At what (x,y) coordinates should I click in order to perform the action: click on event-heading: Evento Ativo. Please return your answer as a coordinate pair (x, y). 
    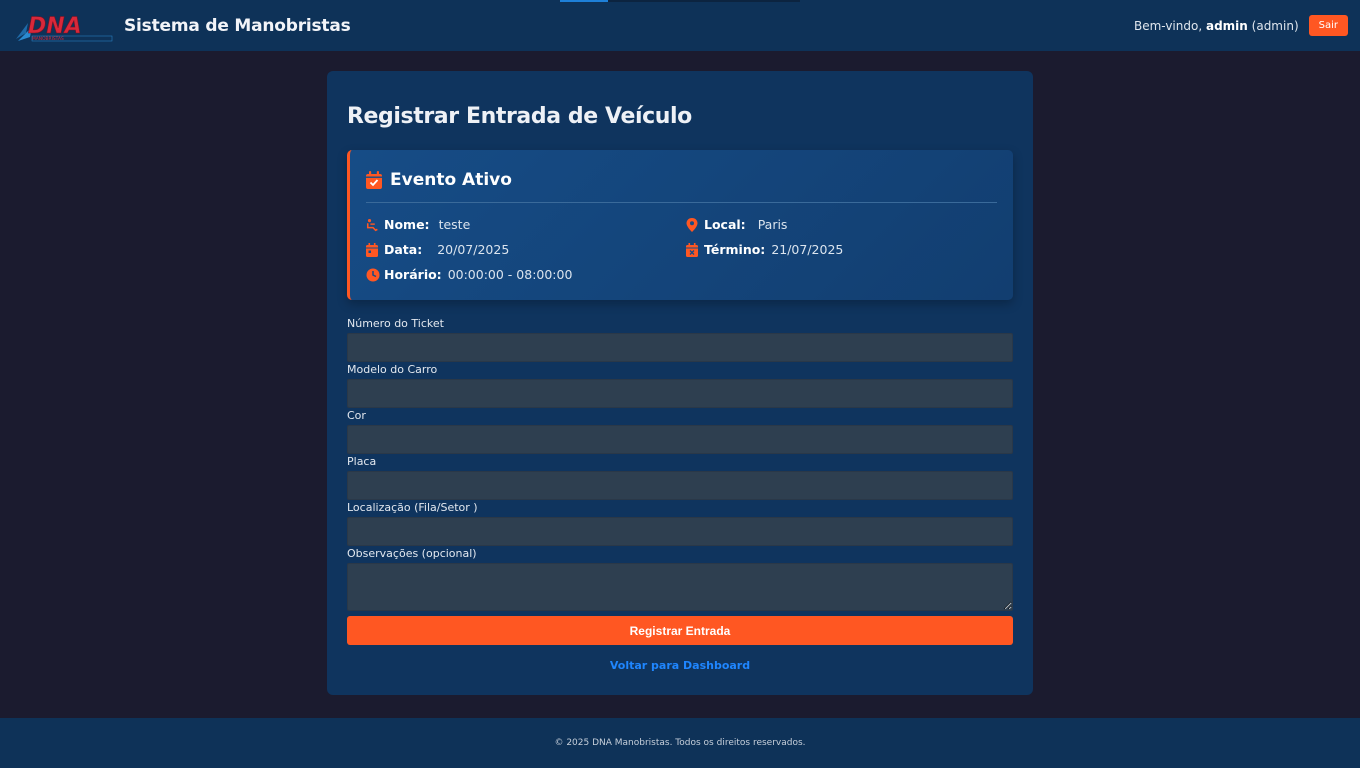
    Looking at the image, I should click on (439, 180).